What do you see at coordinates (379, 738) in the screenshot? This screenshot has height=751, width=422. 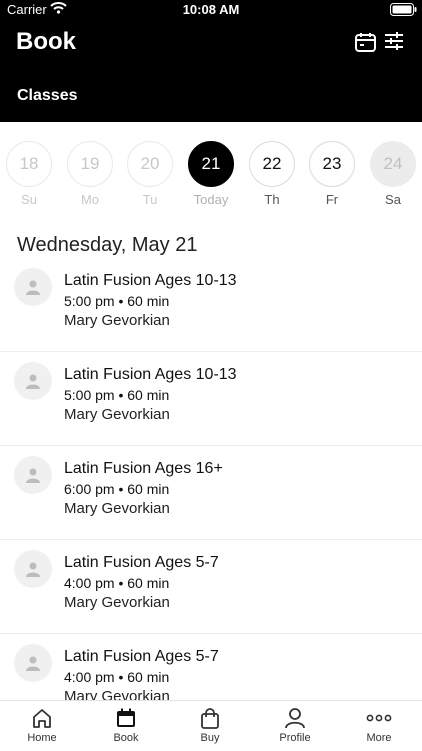 I see `tab-label: More` at bounding box center [379, 738].